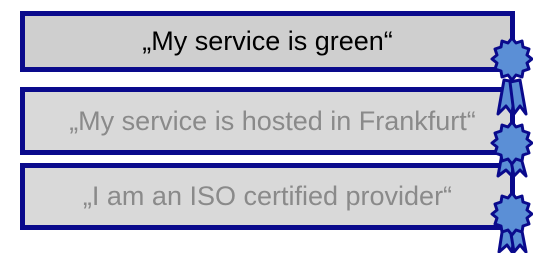 The image size is (533, 253). I want to click on claim-text-green: „My service is green“, so click(267, 41).